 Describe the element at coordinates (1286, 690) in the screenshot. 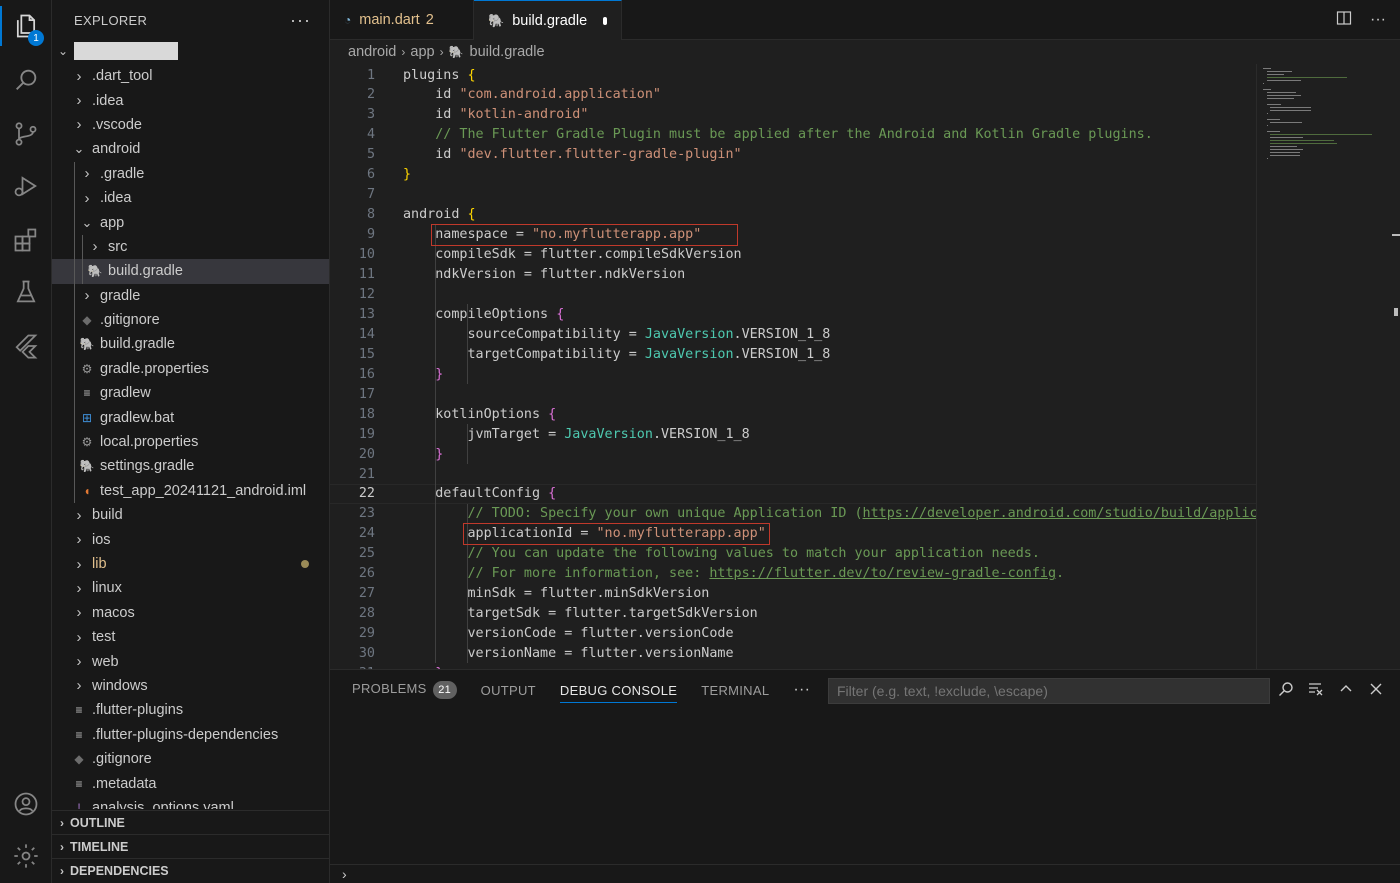

I see `find-icon` at that location.